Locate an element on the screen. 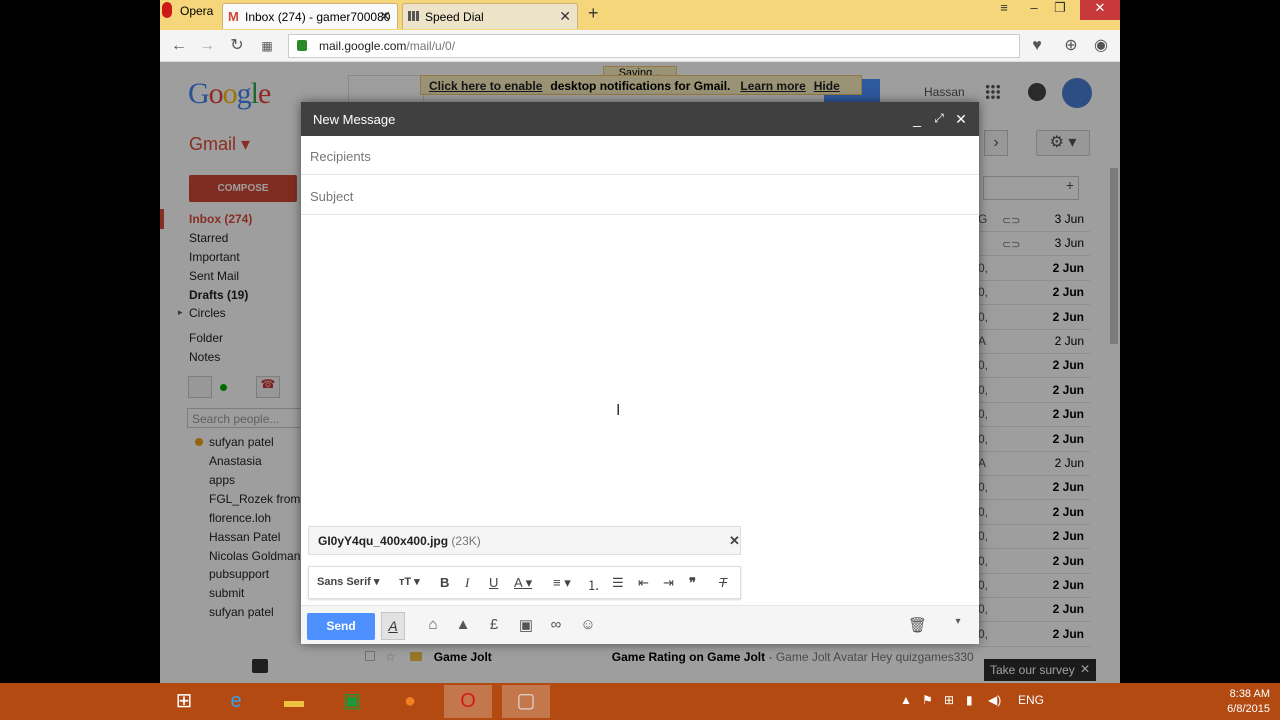 Image resolution: width=1280 pixels, height=720 pixels. recipients-field: Recipients is located at coordinates (640, 155).